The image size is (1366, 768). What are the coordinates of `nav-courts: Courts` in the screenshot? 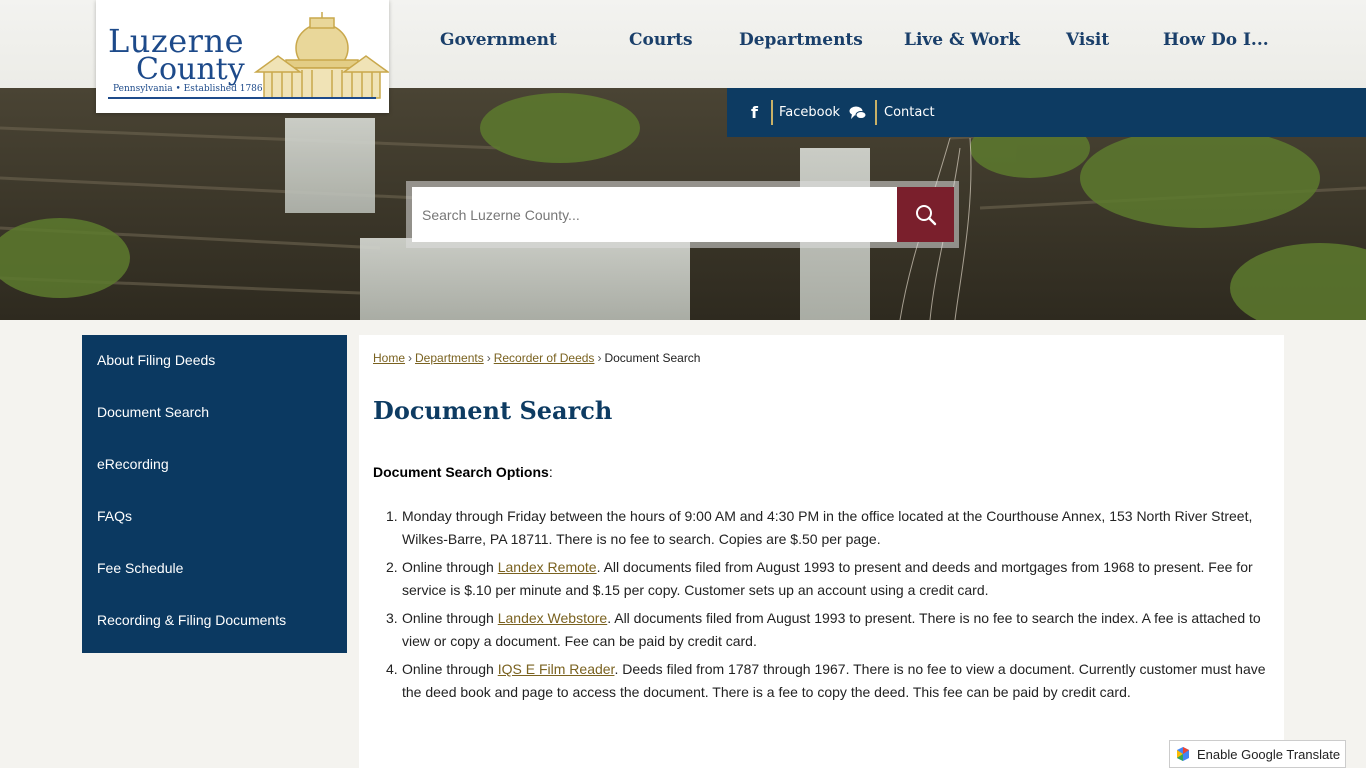 It's located at (684, 40).